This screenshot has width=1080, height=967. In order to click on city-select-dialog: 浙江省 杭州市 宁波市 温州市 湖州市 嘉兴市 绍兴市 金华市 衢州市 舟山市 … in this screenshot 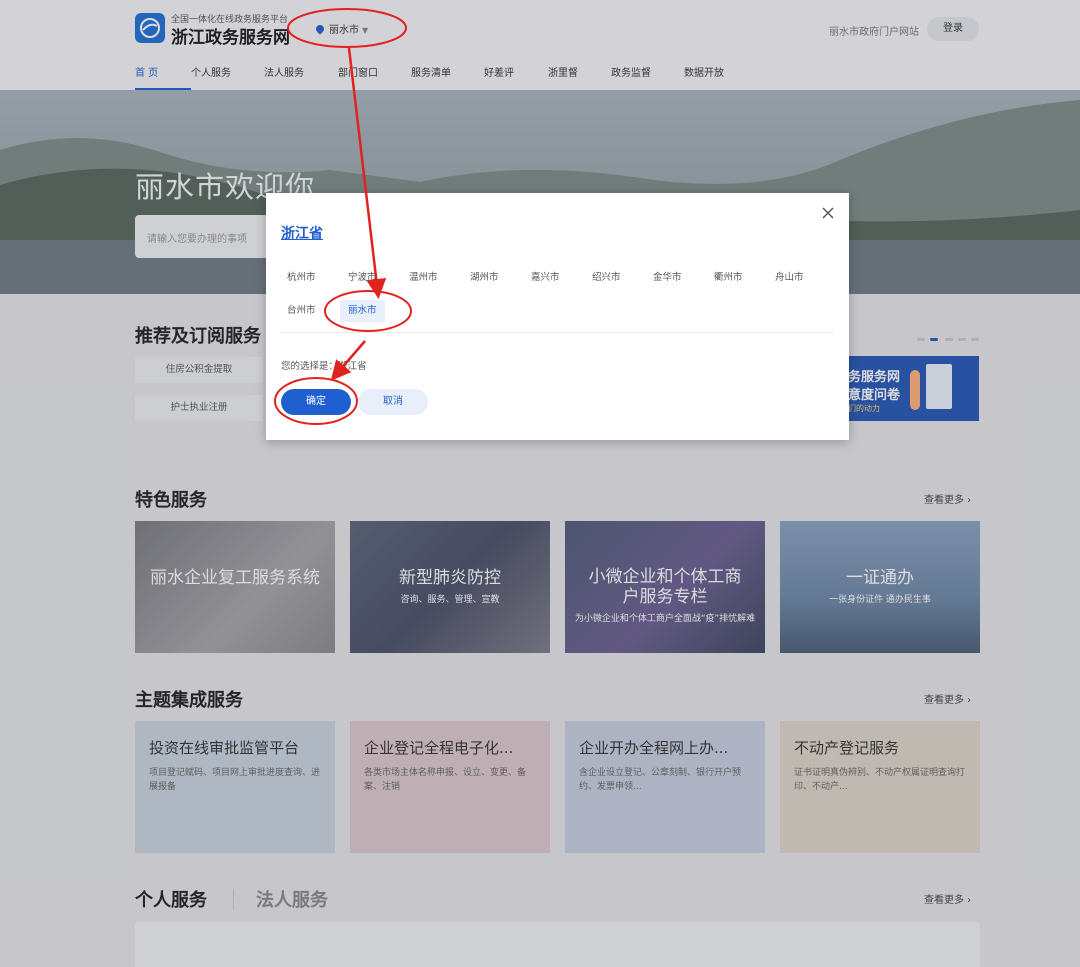, I will do `click(557, 316)`.